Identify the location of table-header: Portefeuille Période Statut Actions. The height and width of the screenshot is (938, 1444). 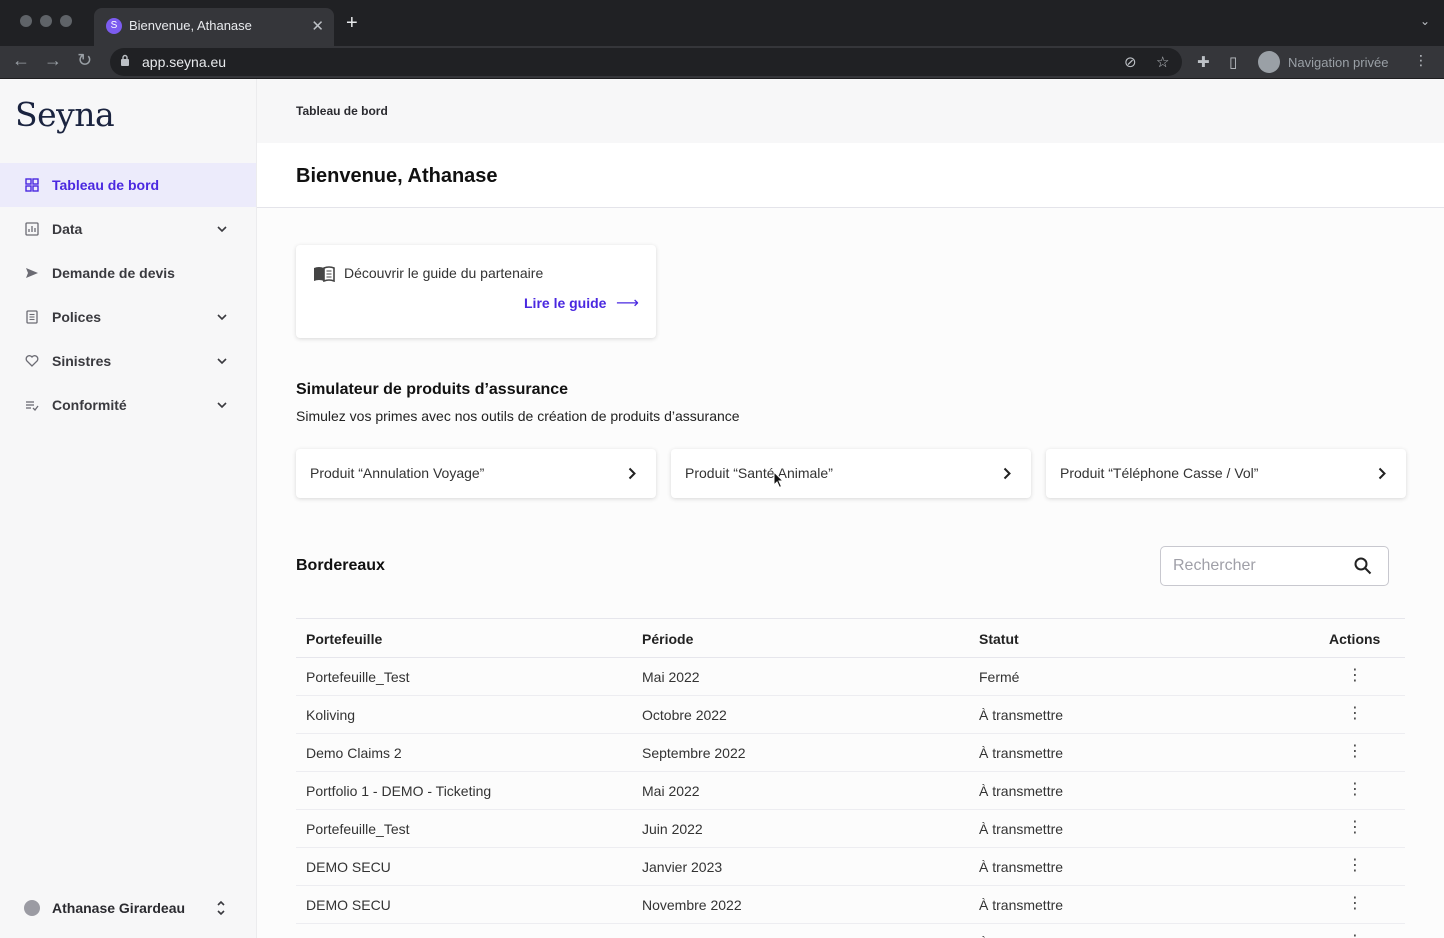
(850, 638).